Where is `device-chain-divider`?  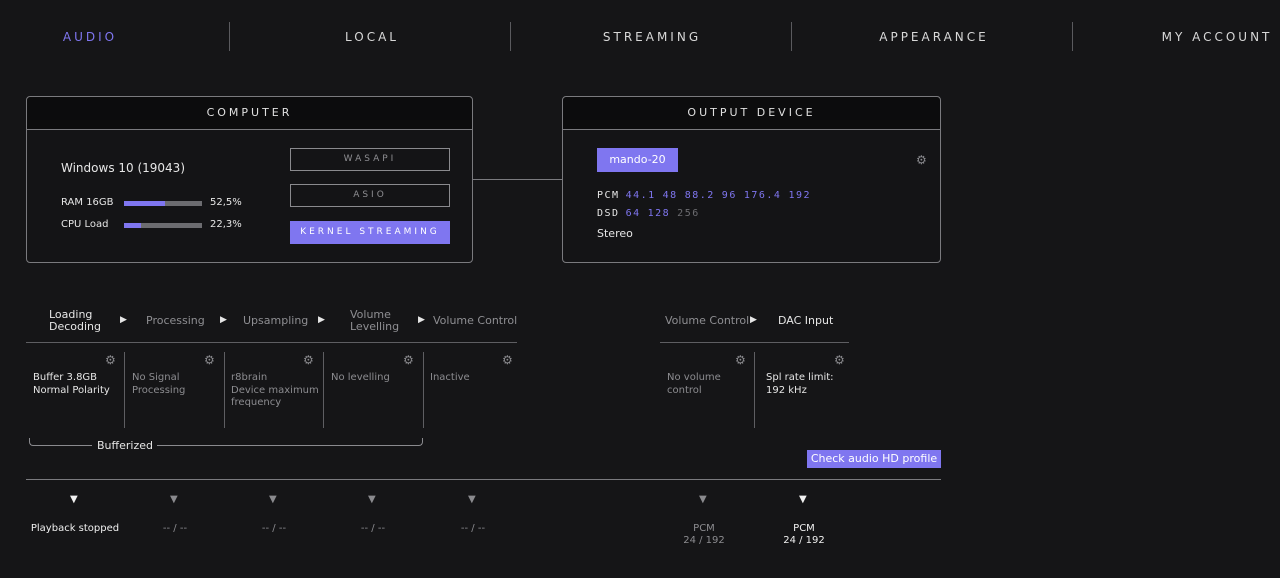
device-chain-divider is located at coordinates (754, 342).